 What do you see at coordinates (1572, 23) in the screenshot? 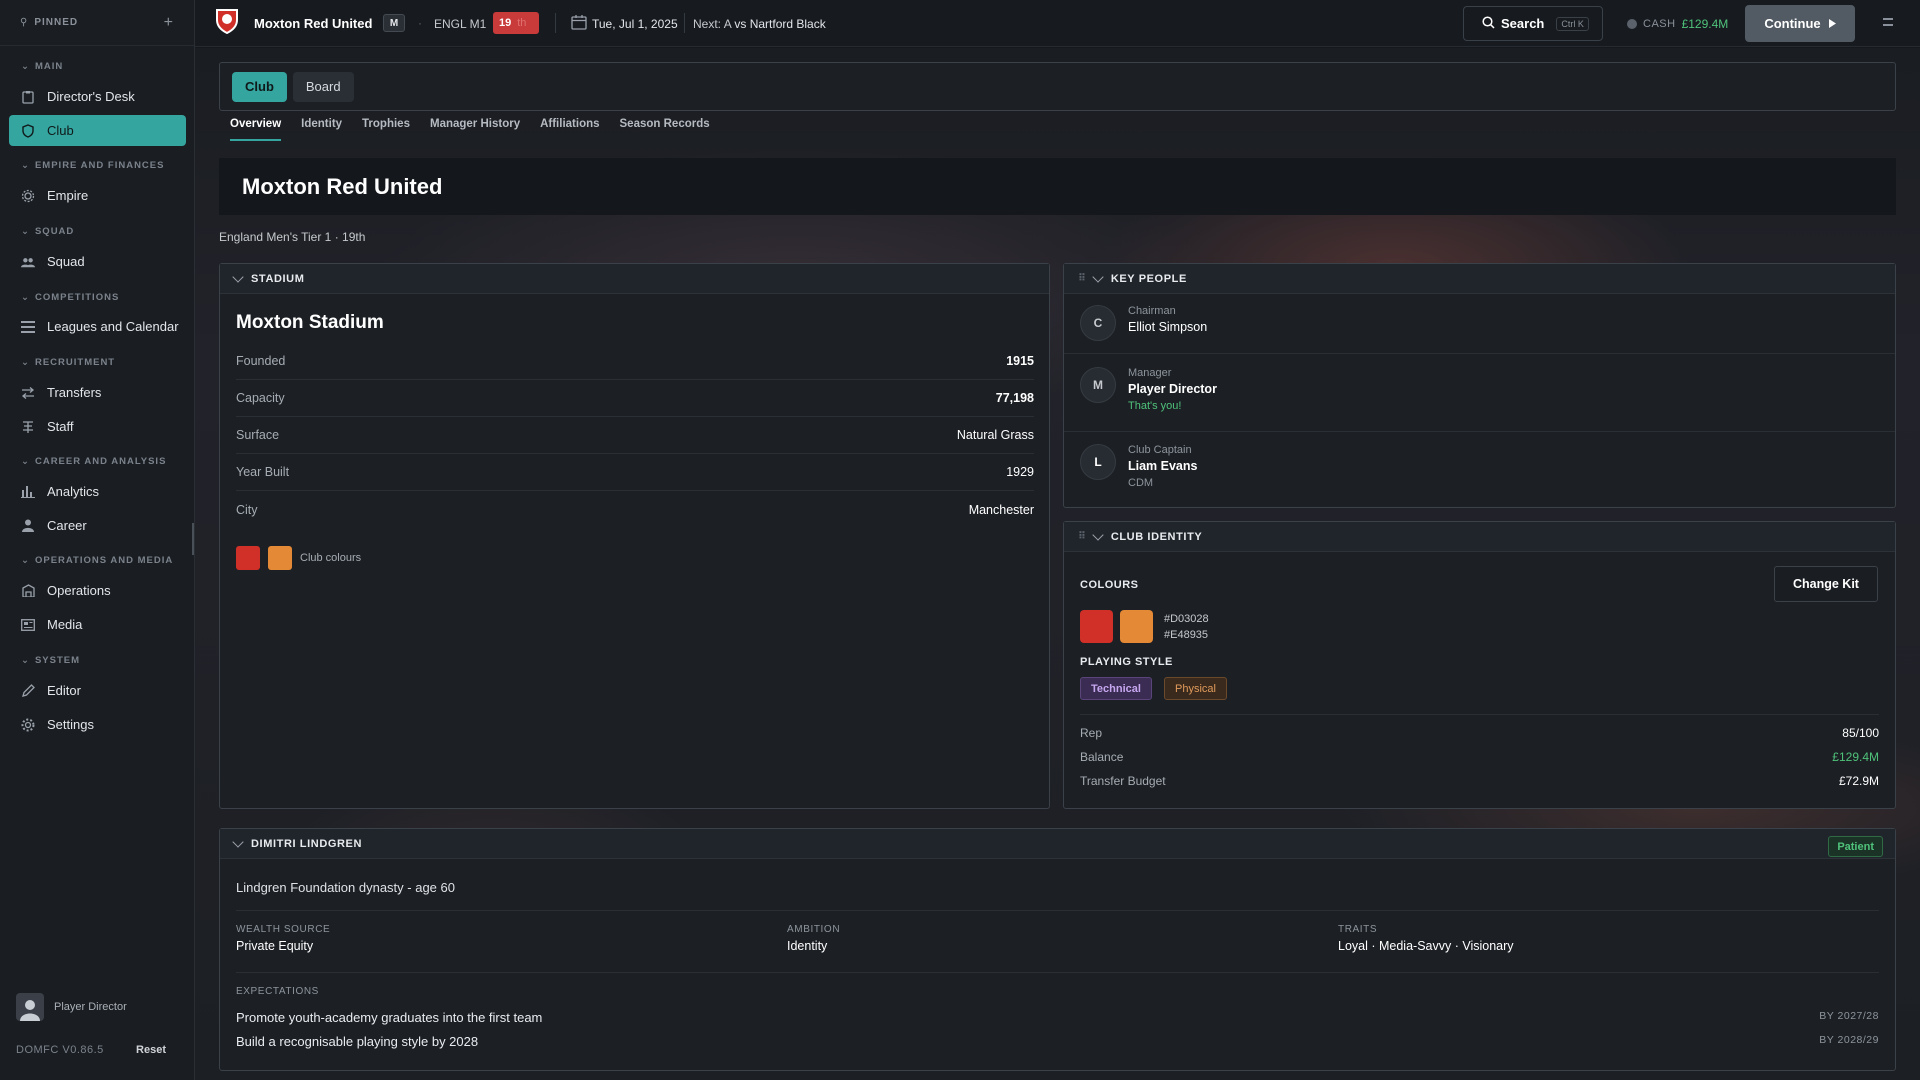
I see `search-shortcut: Ctrl K` at bounding box center [1572, 23].